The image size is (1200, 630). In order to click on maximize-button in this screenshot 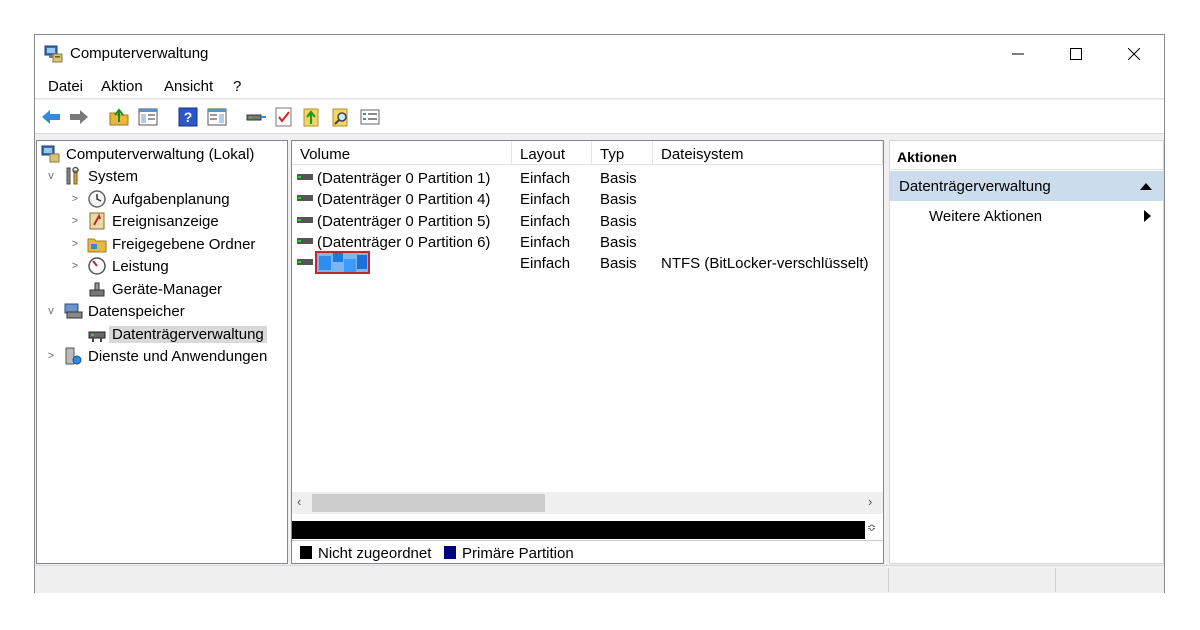, I will do `click(1076, 54)`.